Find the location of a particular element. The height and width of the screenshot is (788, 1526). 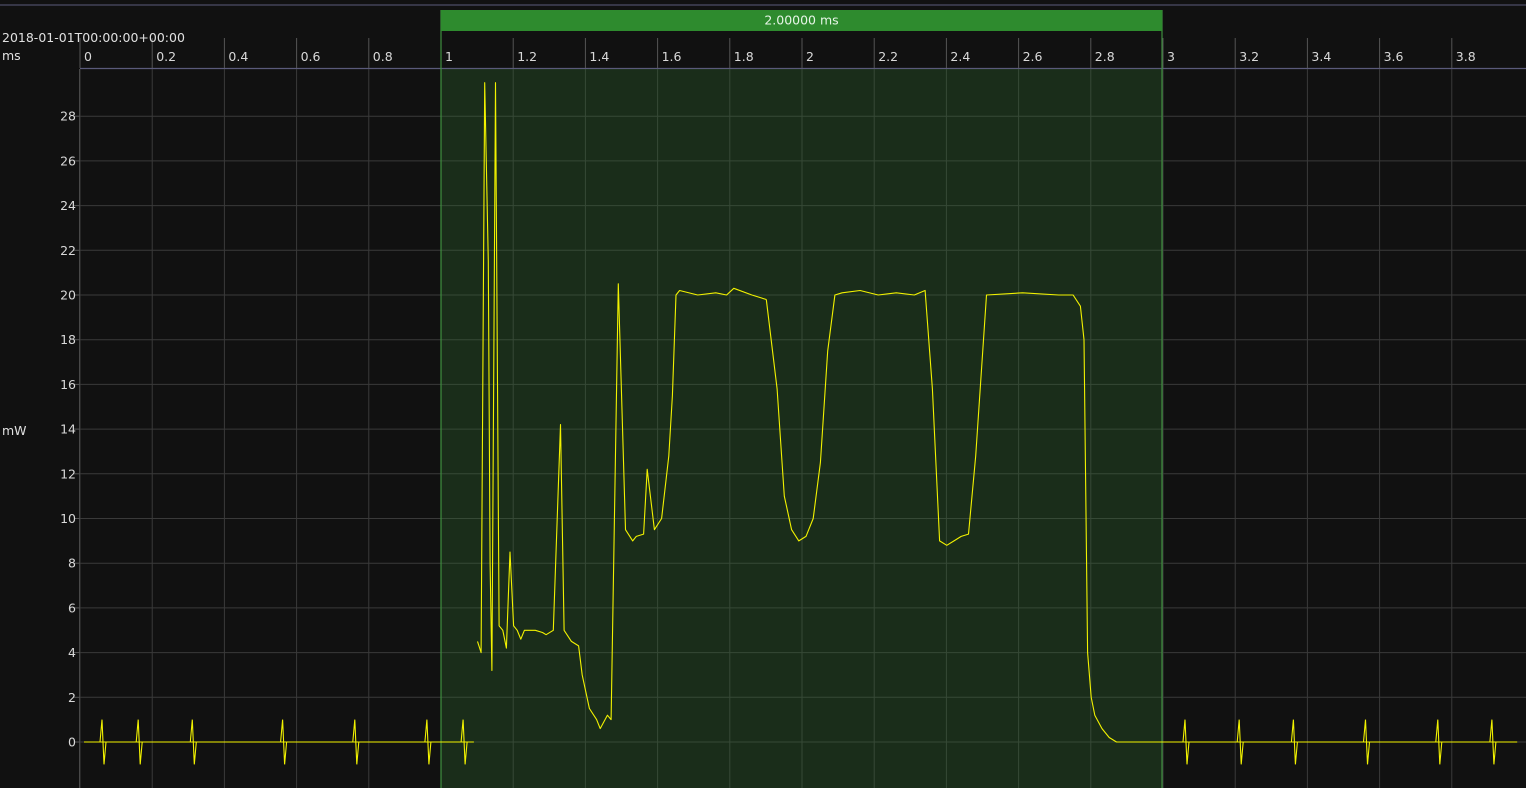

y-tick-label: 10 is located at coordinates (68, 518).